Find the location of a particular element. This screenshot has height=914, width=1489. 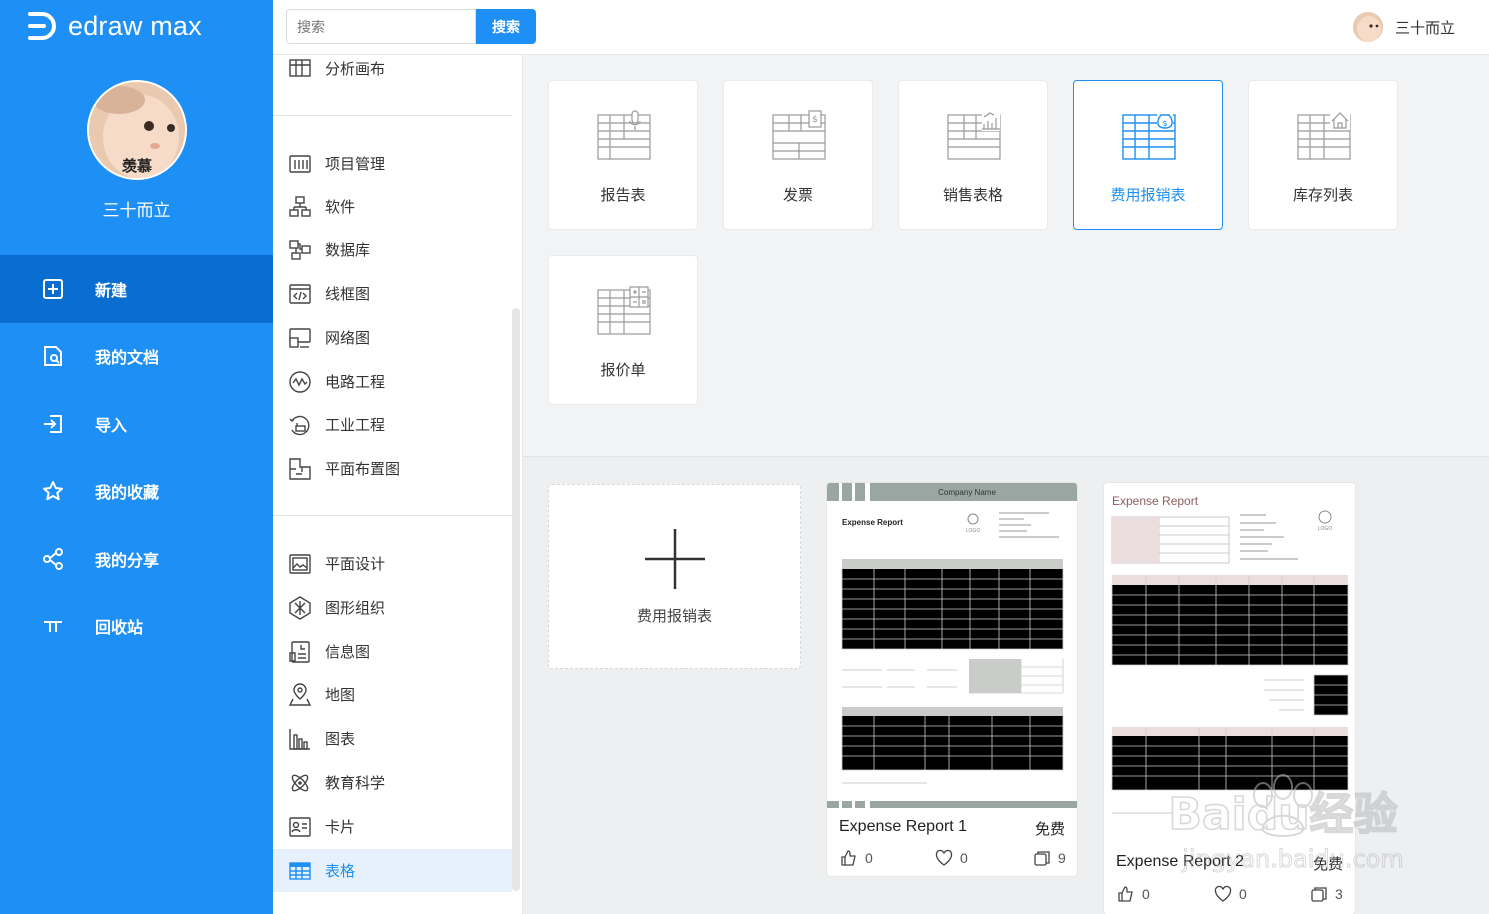

copy-count: 9 is located at coordinates (1049, 858).